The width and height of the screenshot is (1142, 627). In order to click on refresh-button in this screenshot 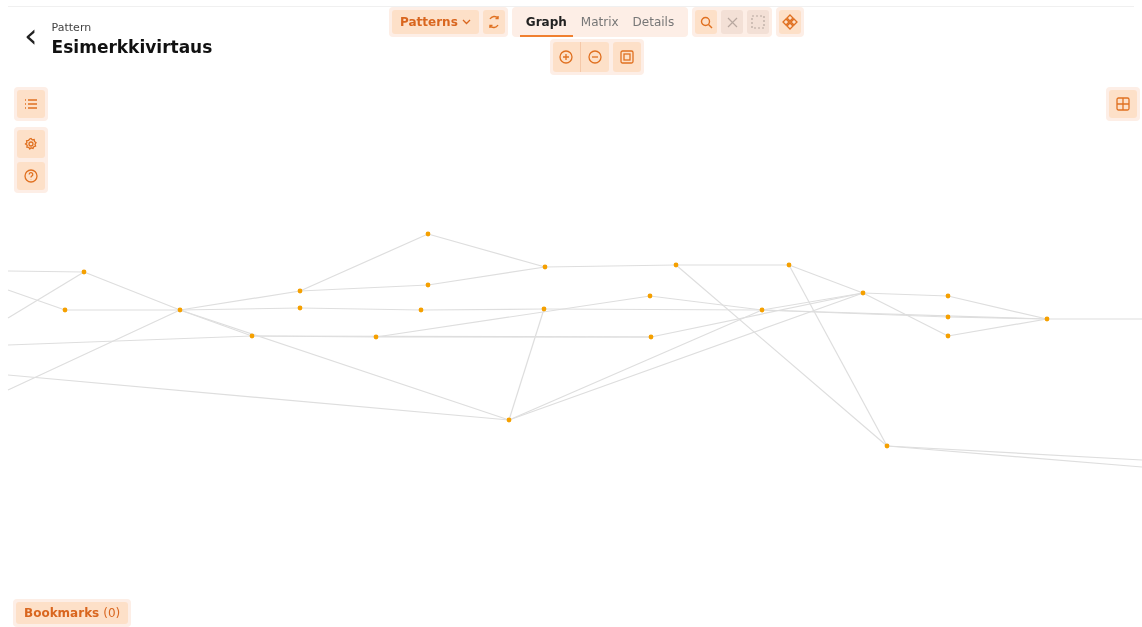, I will do `click(493, 22)`.